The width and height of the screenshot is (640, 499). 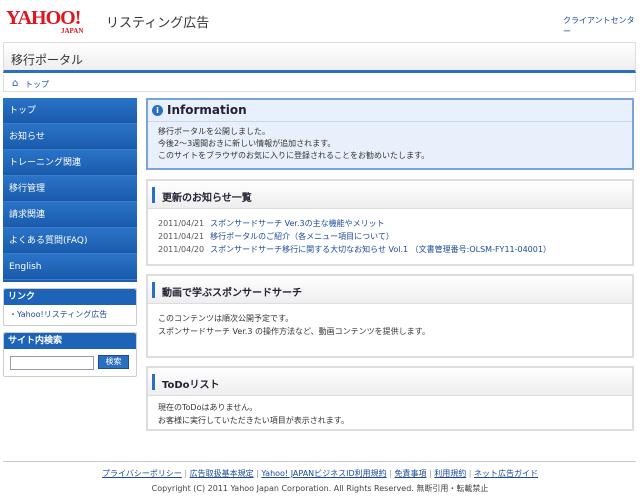 I want to click on news-link: 移行ポータルのご紹介（各メニュー項目について）, so click(x=302, y=236).